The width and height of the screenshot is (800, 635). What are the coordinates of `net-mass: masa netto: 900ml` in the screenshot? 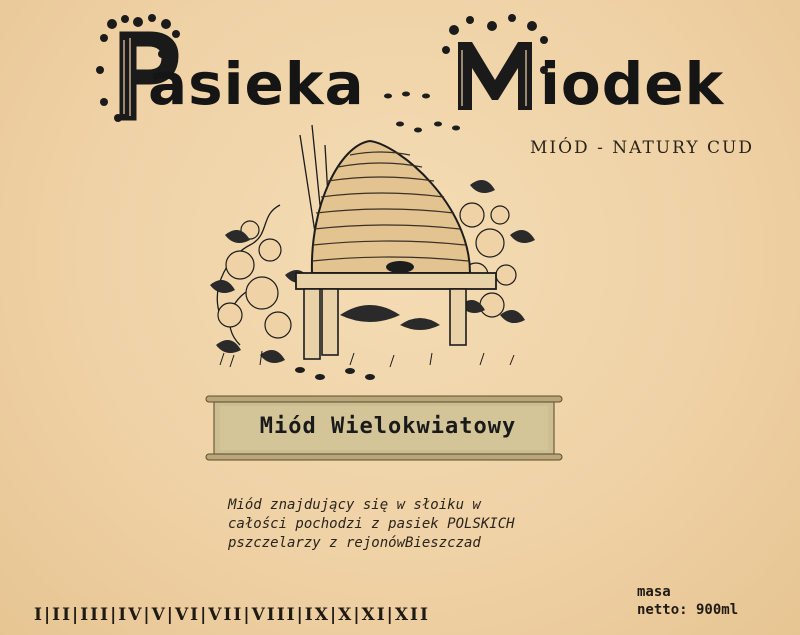 It's located at (687, 601).